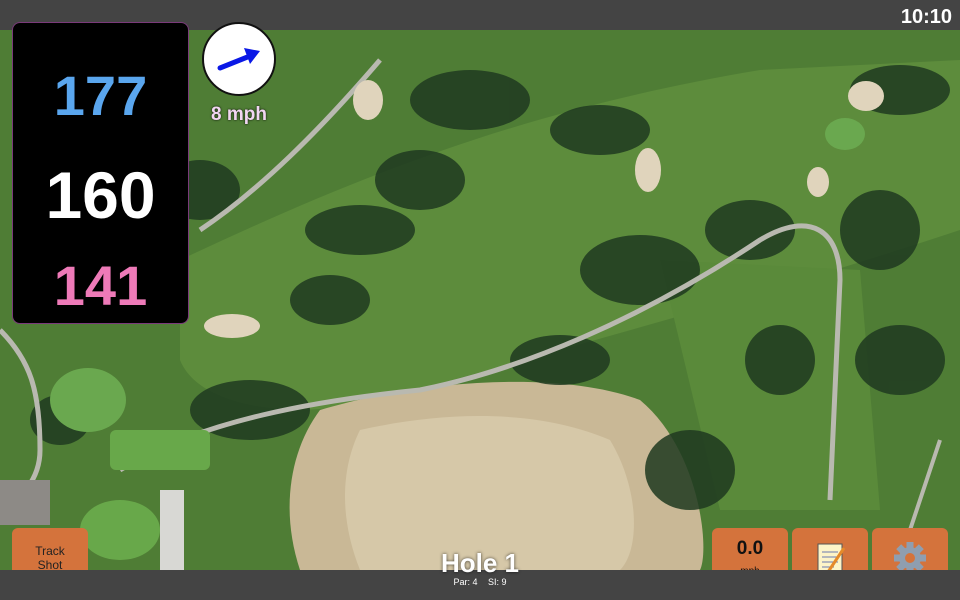 This screenshot has width=960, height=600. I want to click on hole-info: Par: 4 SI: 9, so click(480, 582).